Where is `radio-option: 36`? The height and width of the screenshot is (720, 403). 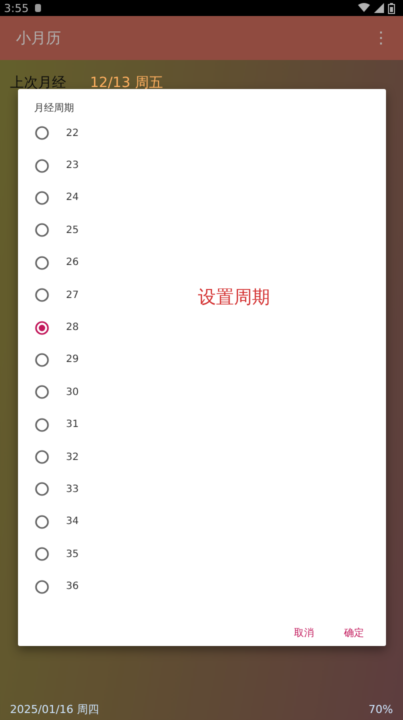 radio-option: 36 is located at coordinates (56, 586).